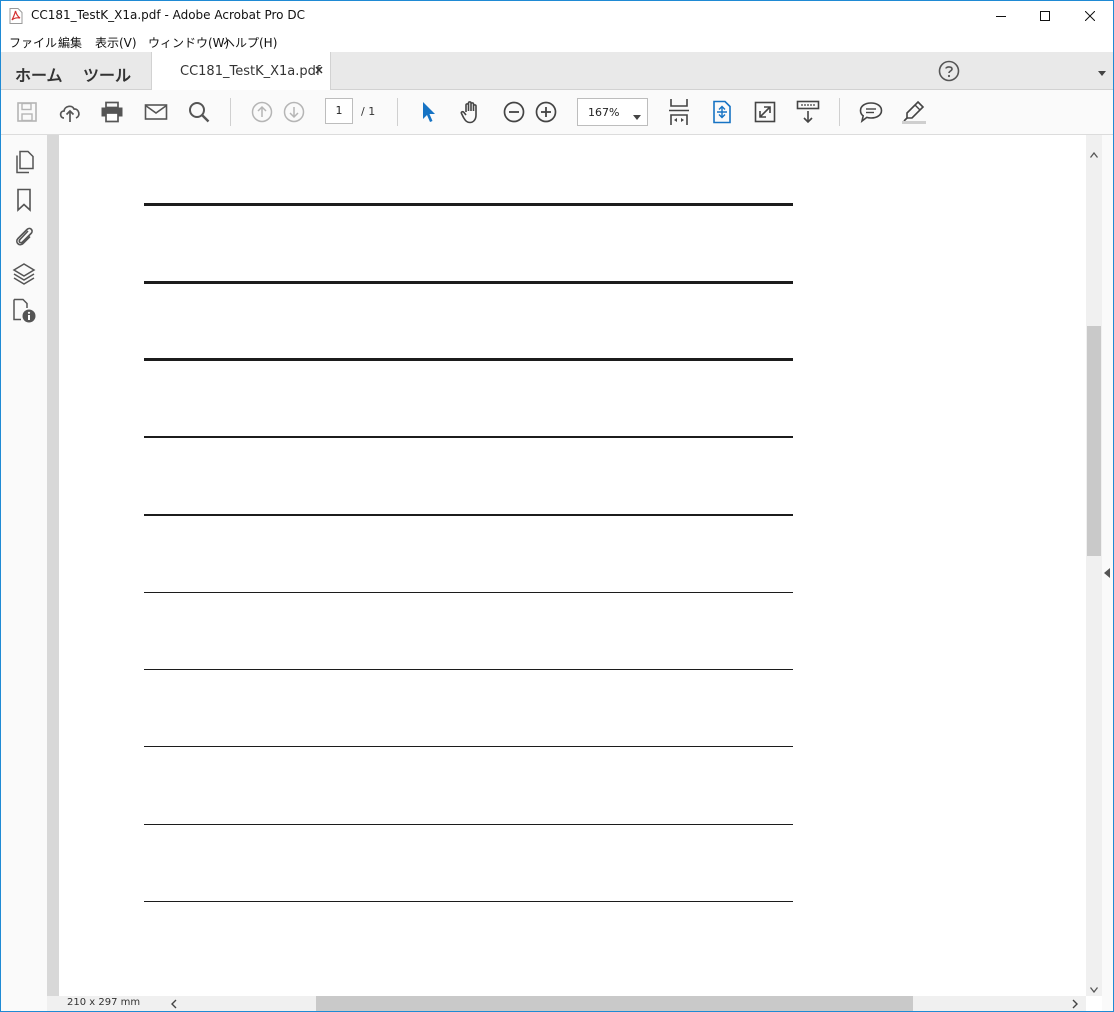 Image resolution: width=1114 pixels, height=1012 pixels. I want to click on minimize-button, so click(1001, 16).